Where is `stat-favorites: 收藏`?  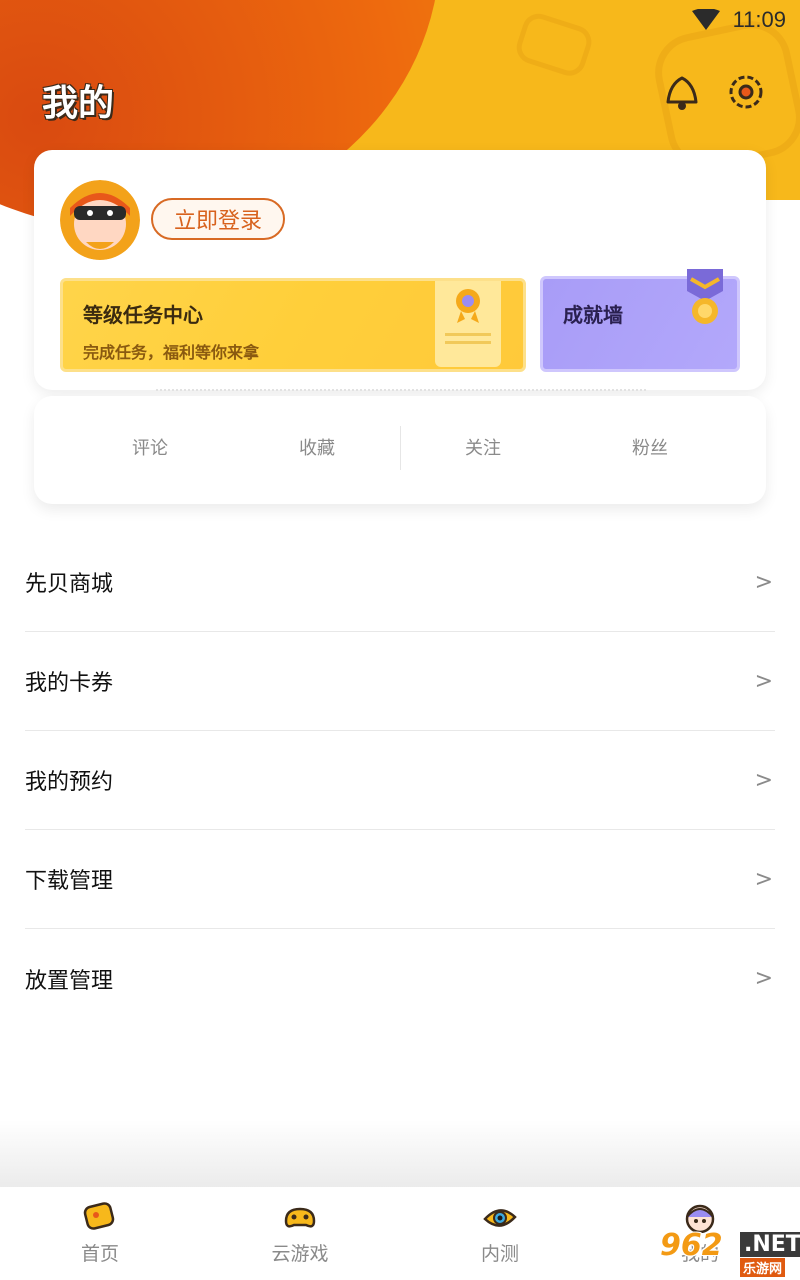
stat-favorites: 收藏 is located at coordinates (317, 447).